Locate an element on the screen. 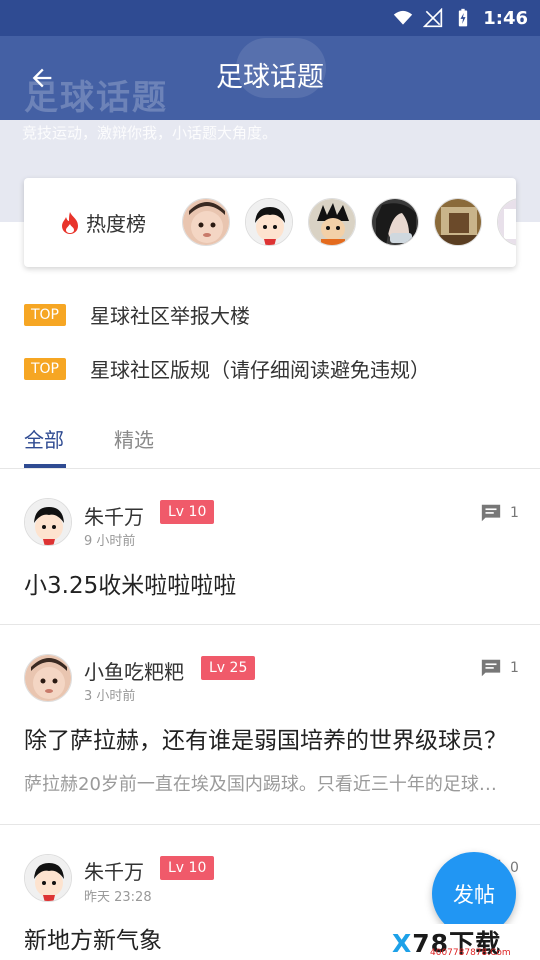 The height and width of the screenshot is (960, 540). tab-indicator is located at coordinates (45, 466).